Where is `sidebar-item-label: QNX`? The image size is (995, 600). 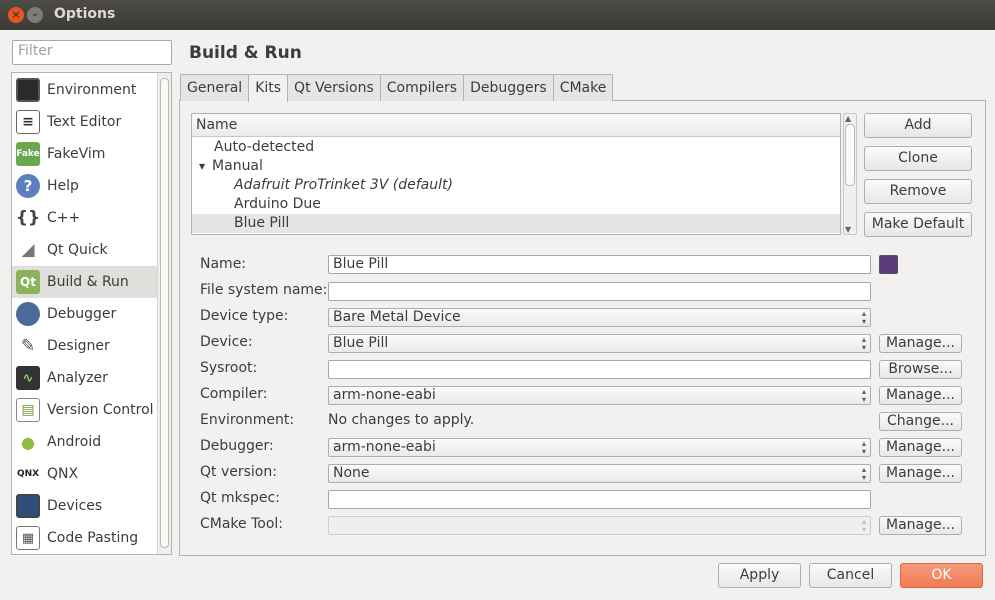
sidebar-item-label: QNX is located at coordinates (63, 474).